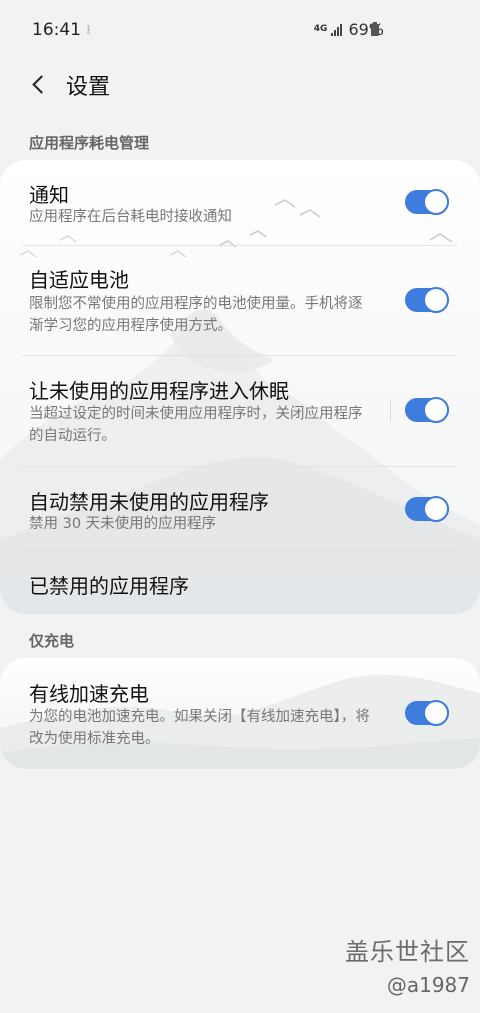 This screenshot has height=1013, width=480. I want to click on signal-icon, so click(337, 29).